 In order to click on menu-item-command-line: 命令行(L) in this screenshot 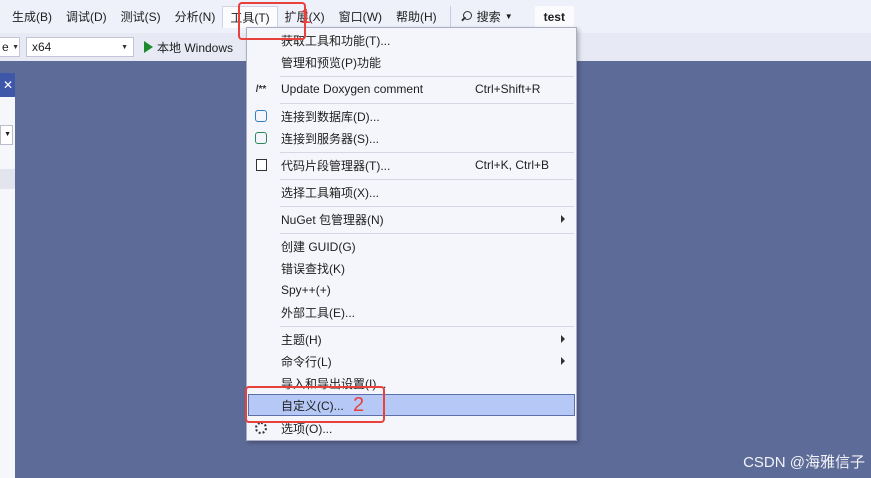, I will do `click(411, 361)`.